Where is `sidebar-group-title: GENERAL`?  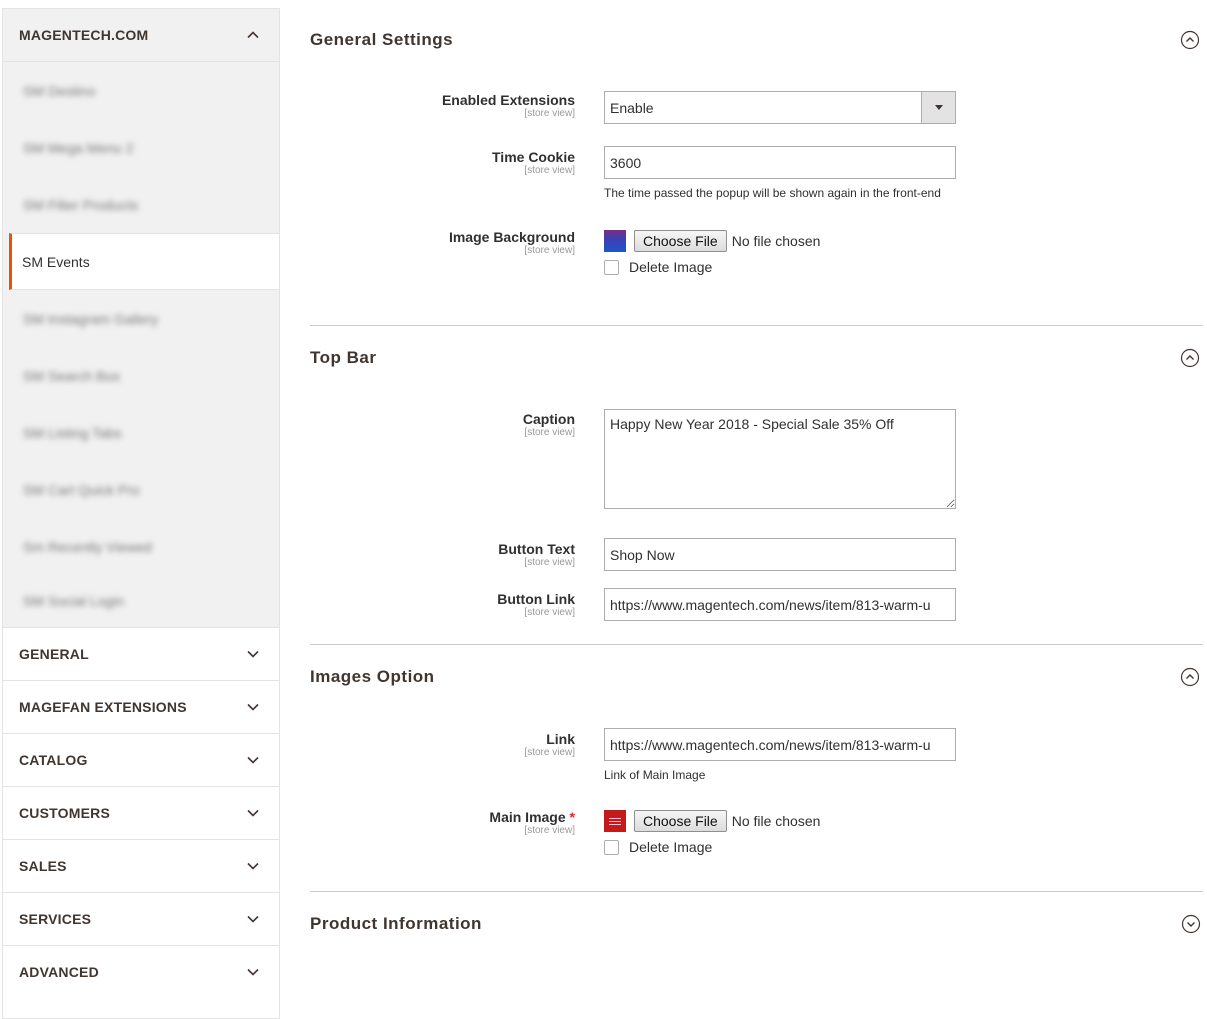 sidebar-group-title: GENERAL is located at coordinates (54, 654).